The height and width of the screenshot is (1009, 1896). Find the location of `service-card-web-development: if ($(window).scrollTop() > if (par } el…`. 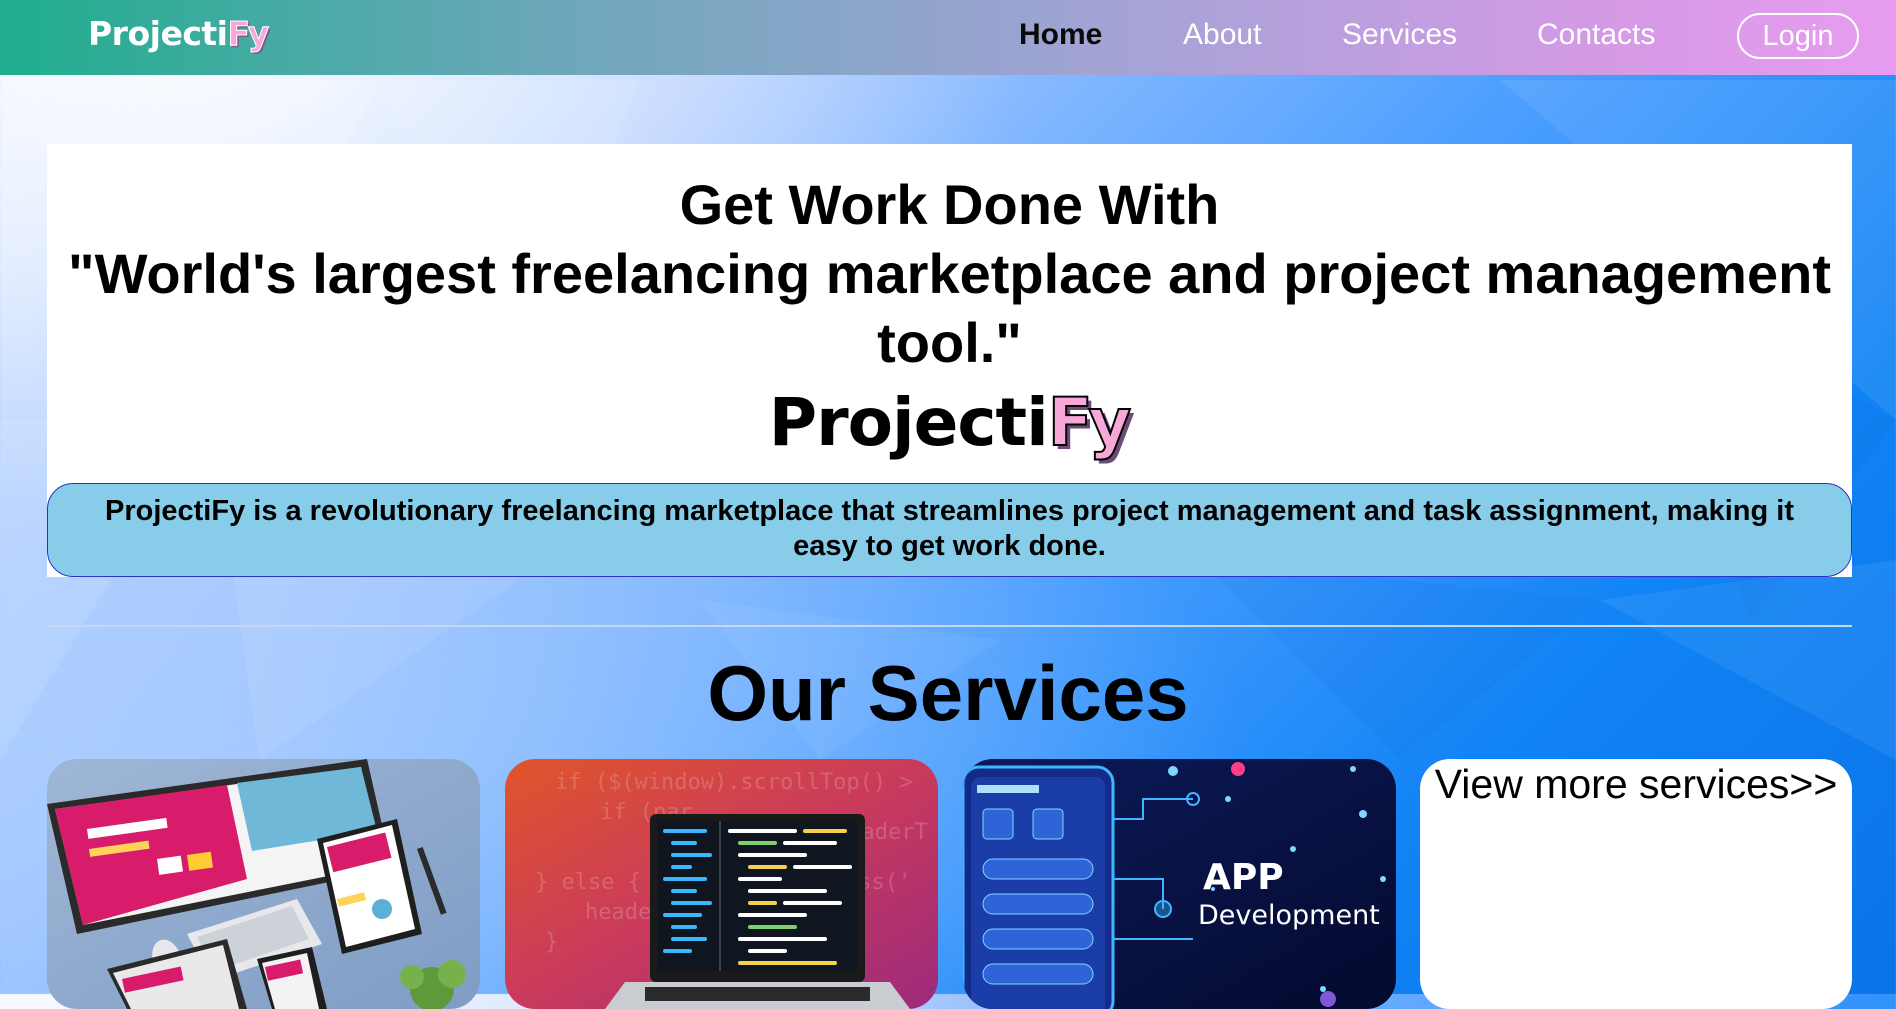

service-card-web-development: if ($(window).scrollTop() > if (par } el… is located at coordinates (721, 884).